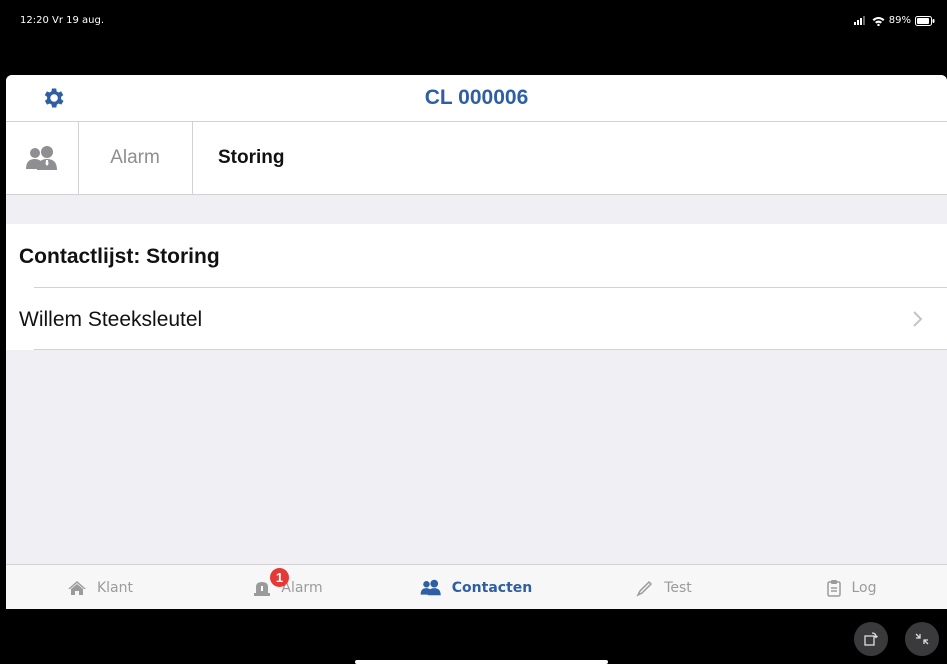 This screenshot has height=664, width=947. What do you see at coordinates (859, 20) in the screenshot?
I see `signal-icon` at bounding box center [859, 20].